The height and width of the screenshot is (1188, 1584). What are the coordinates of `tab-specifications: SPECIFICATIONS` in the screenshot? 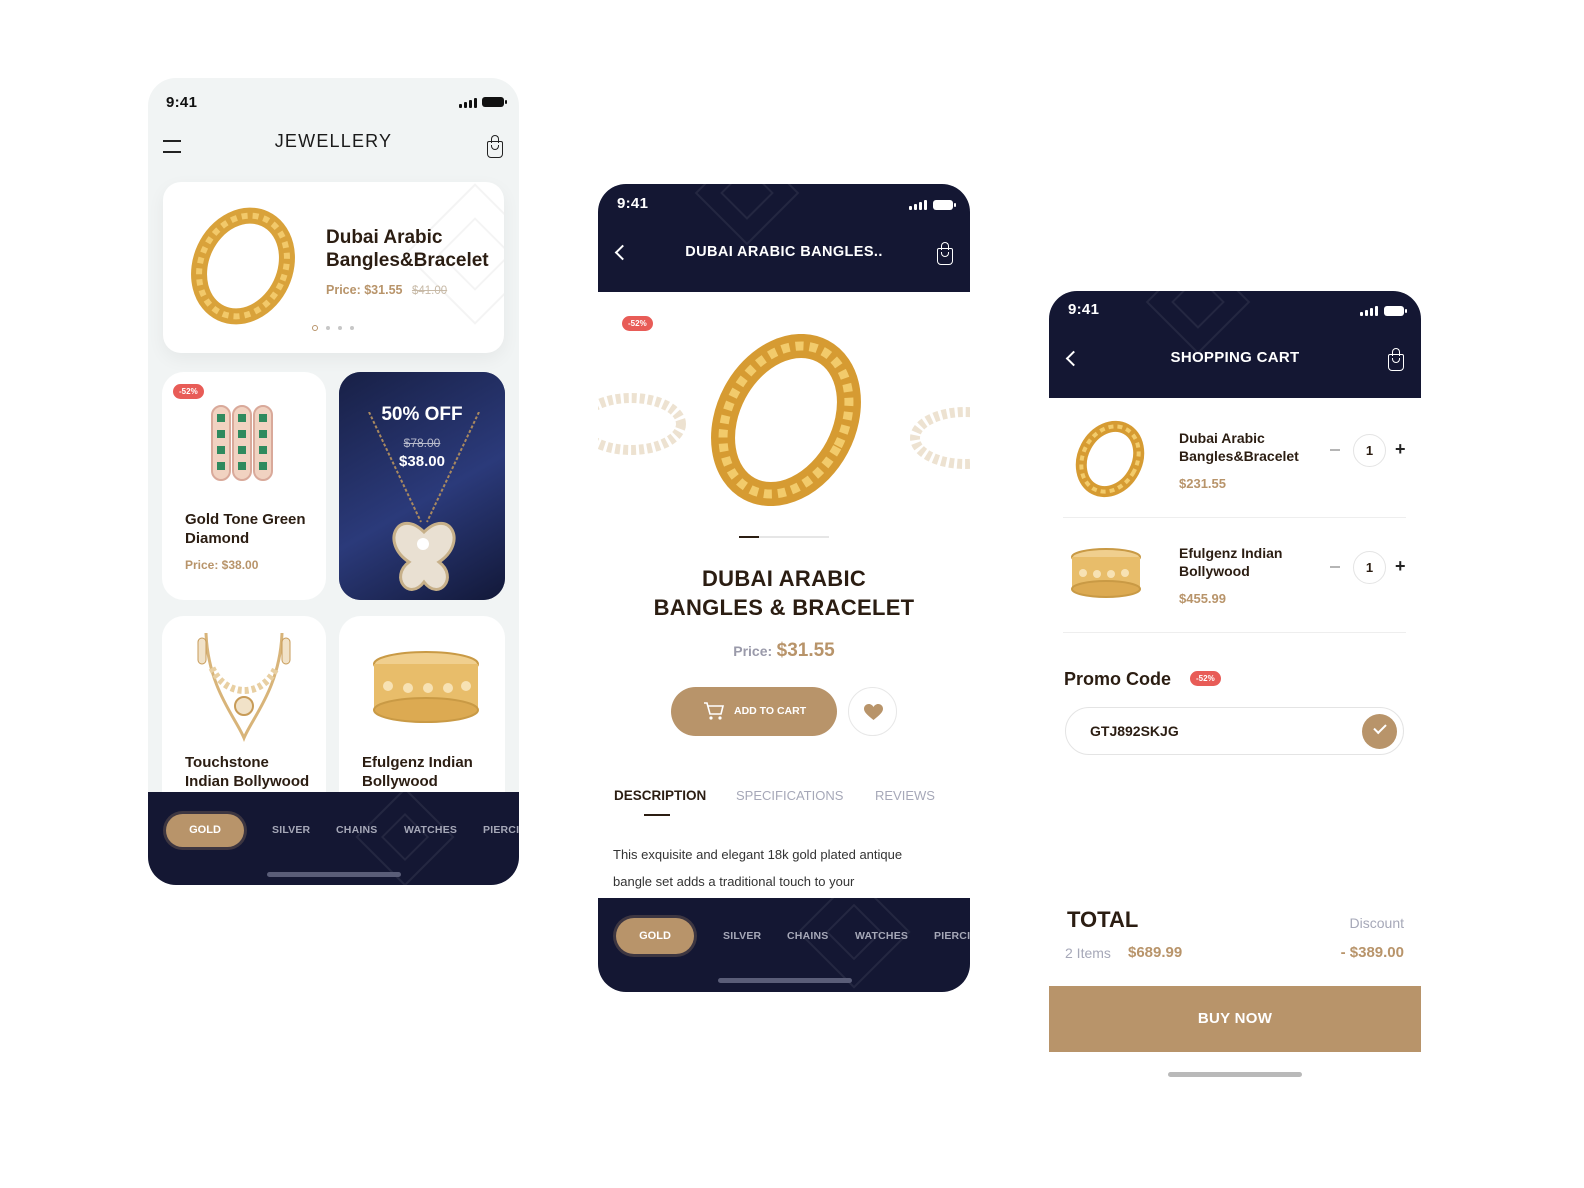 It's located at (789, 795).